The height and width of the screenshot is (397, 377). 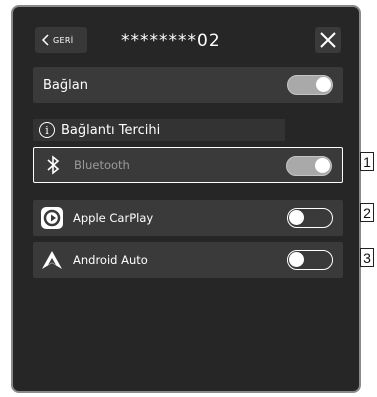 I want to click on bluetooth-toggle, so click(x=309, y=166).